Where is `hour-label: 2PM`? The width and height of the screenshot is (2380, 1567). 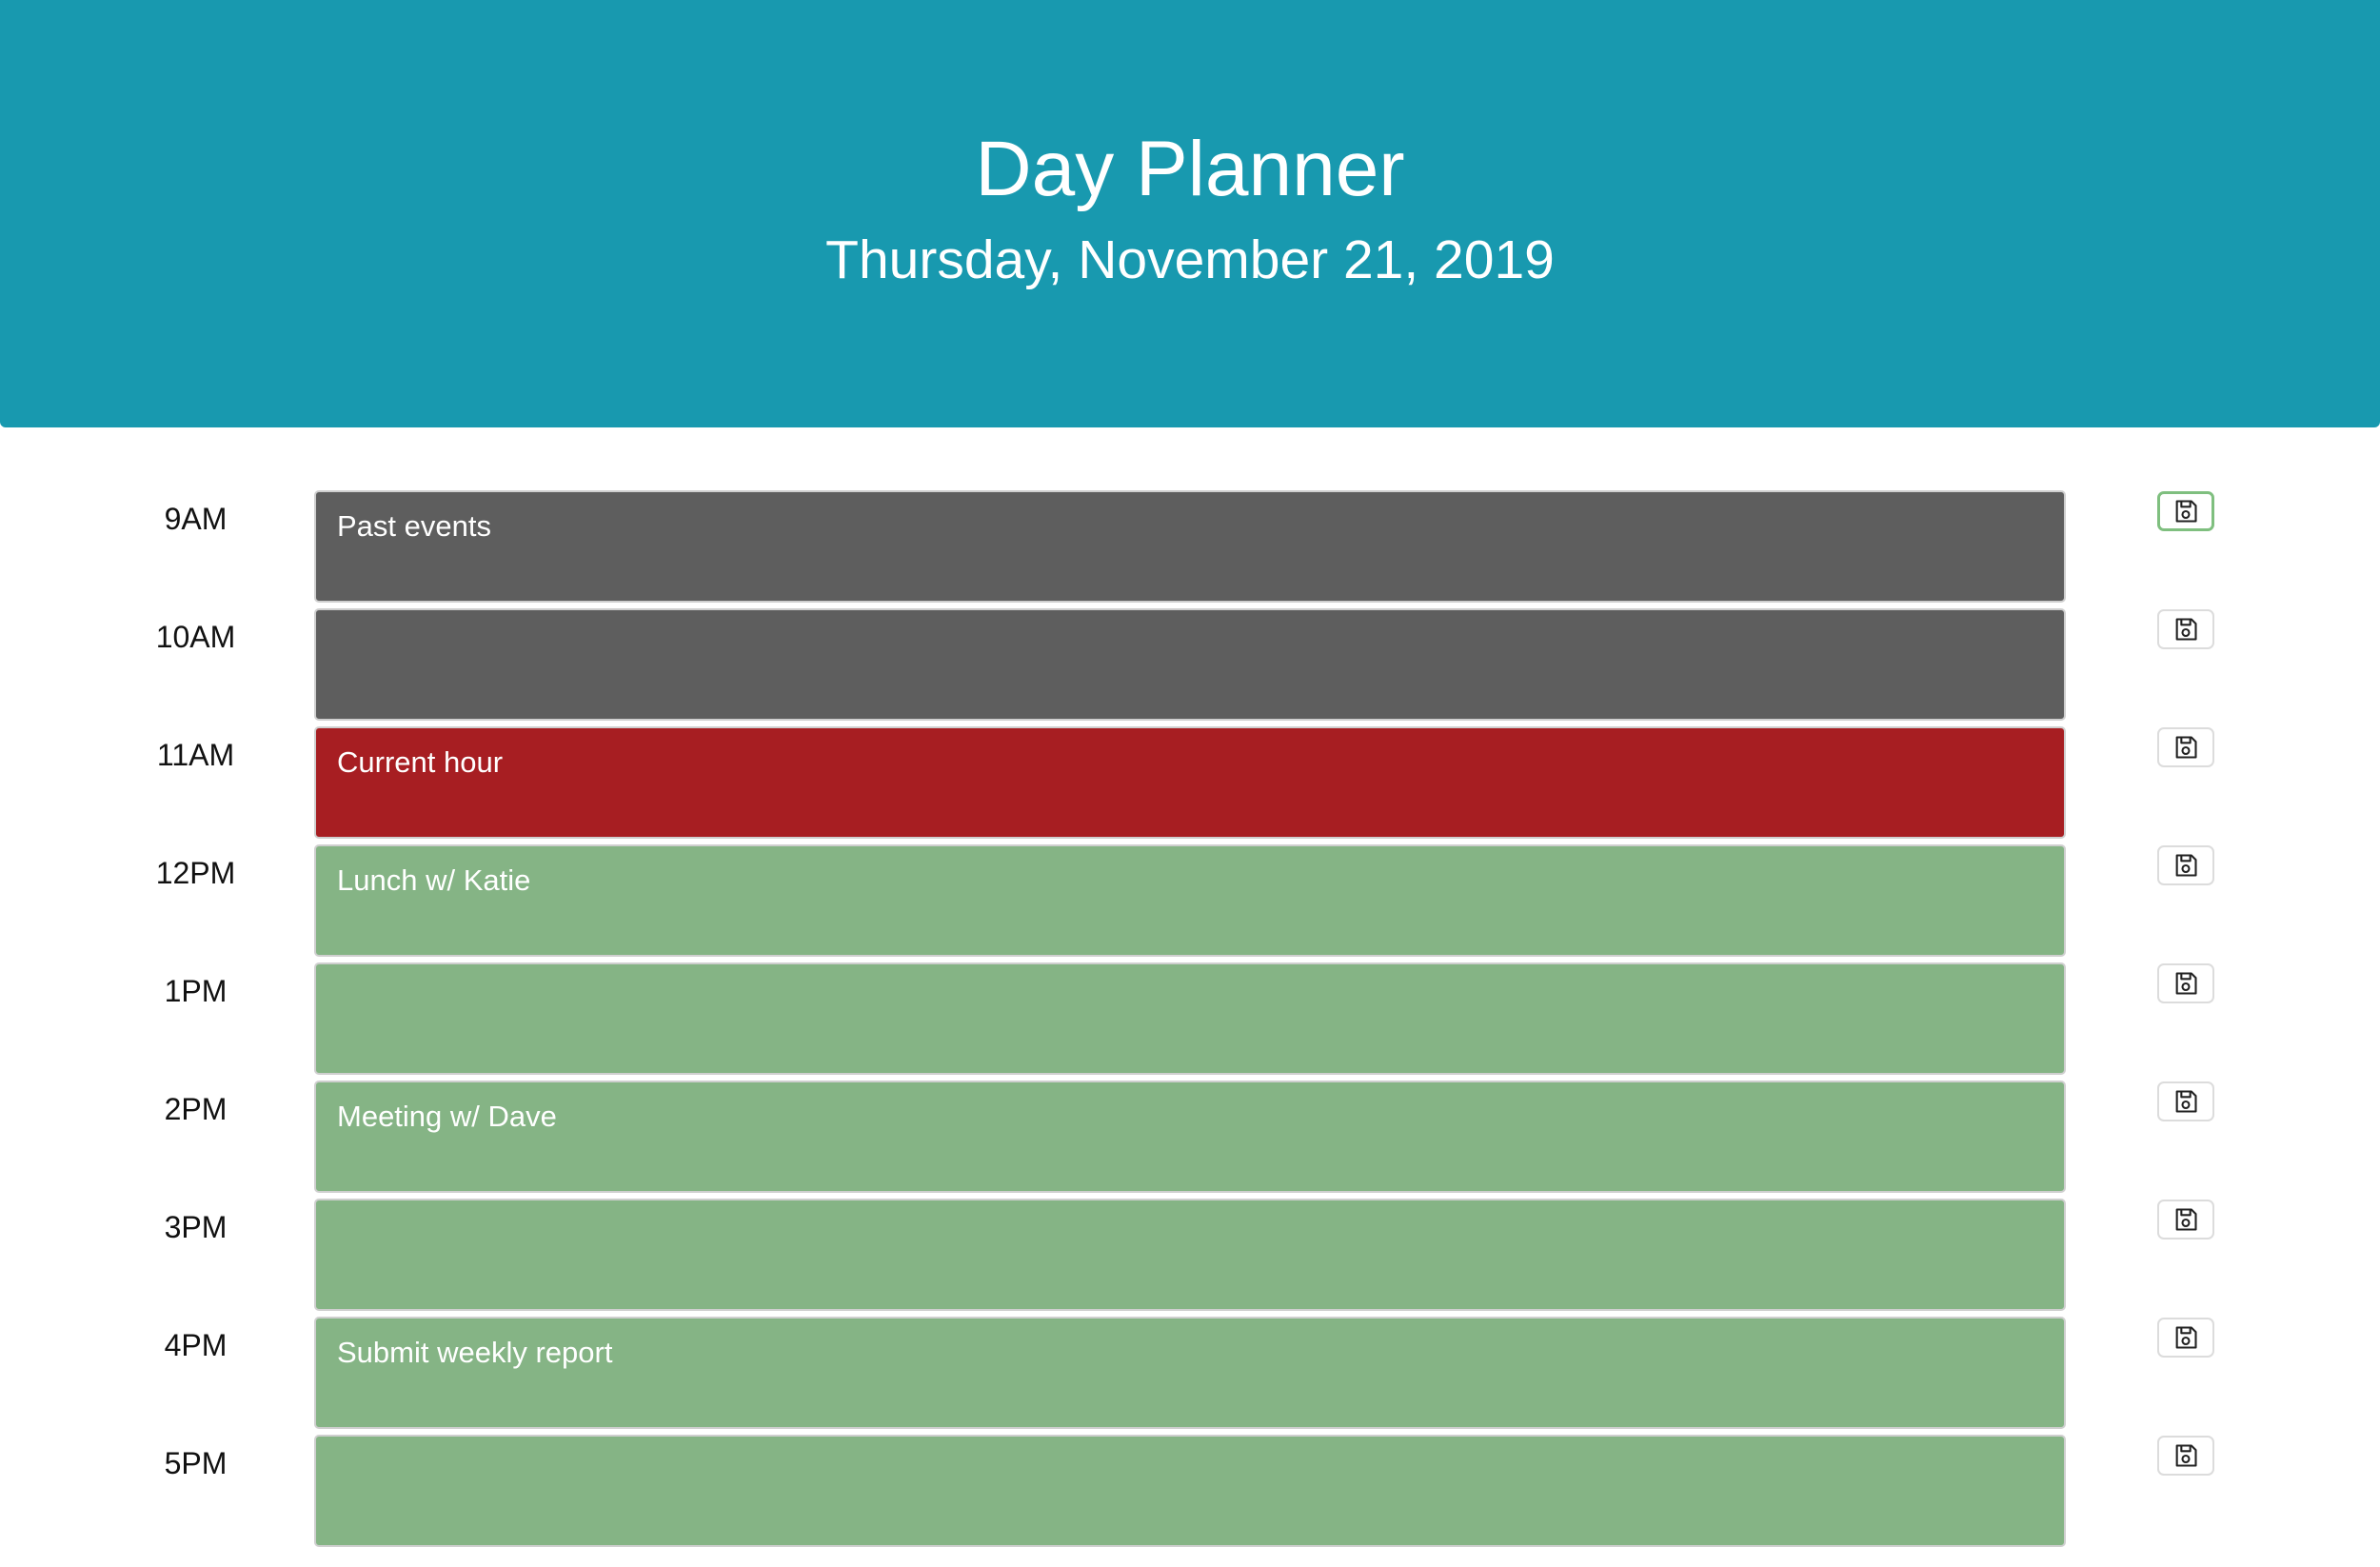 hour-label: 2PM is located at coordinates (196, 1109).